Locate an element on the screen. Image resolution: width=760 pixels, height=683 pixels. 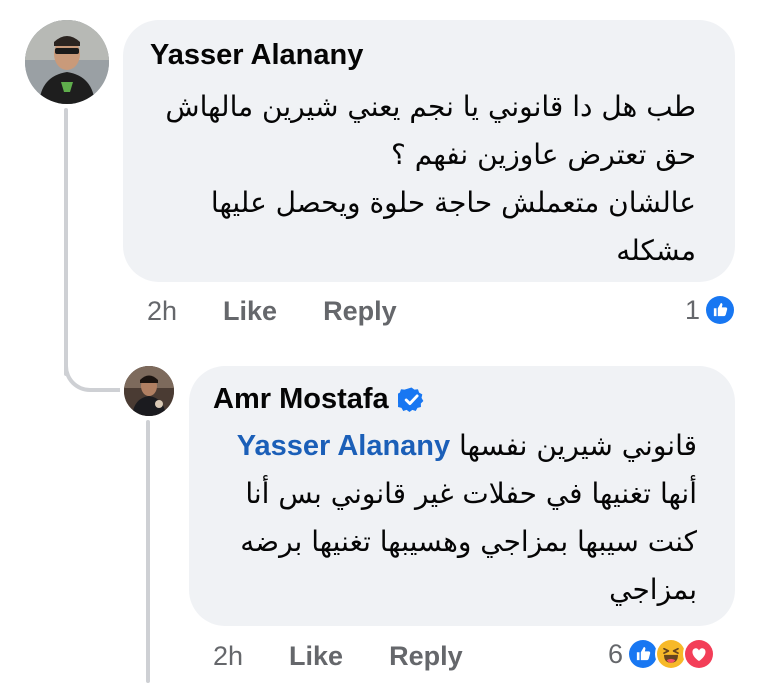
reply-thread-line is located at coordinates (148, 551).